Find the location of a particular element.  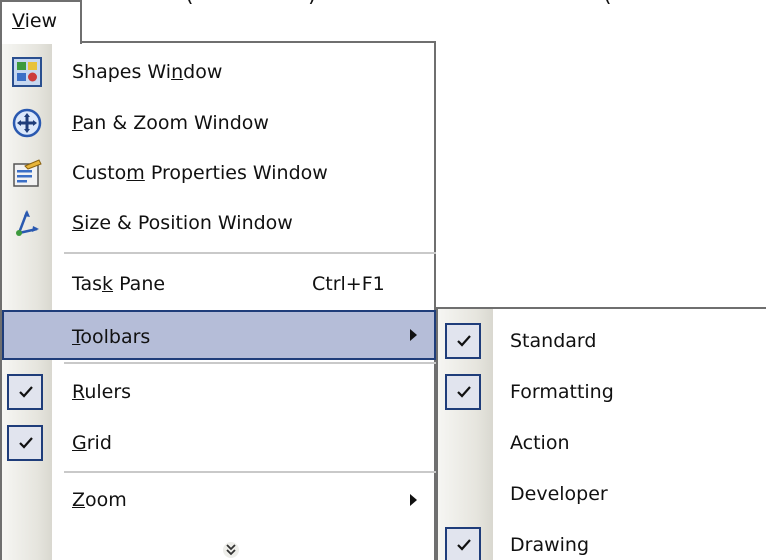

menu-item-pan-zoom-window: Pan & Zoom Window is located at coordinates (219, 123).